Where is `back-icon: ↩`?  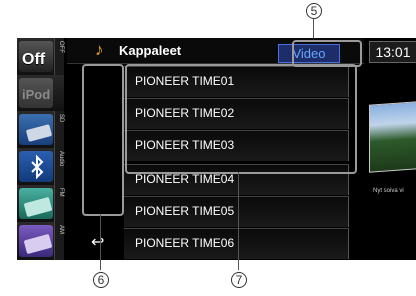 back-icon: ↩ is located at coordinates (97, 242).